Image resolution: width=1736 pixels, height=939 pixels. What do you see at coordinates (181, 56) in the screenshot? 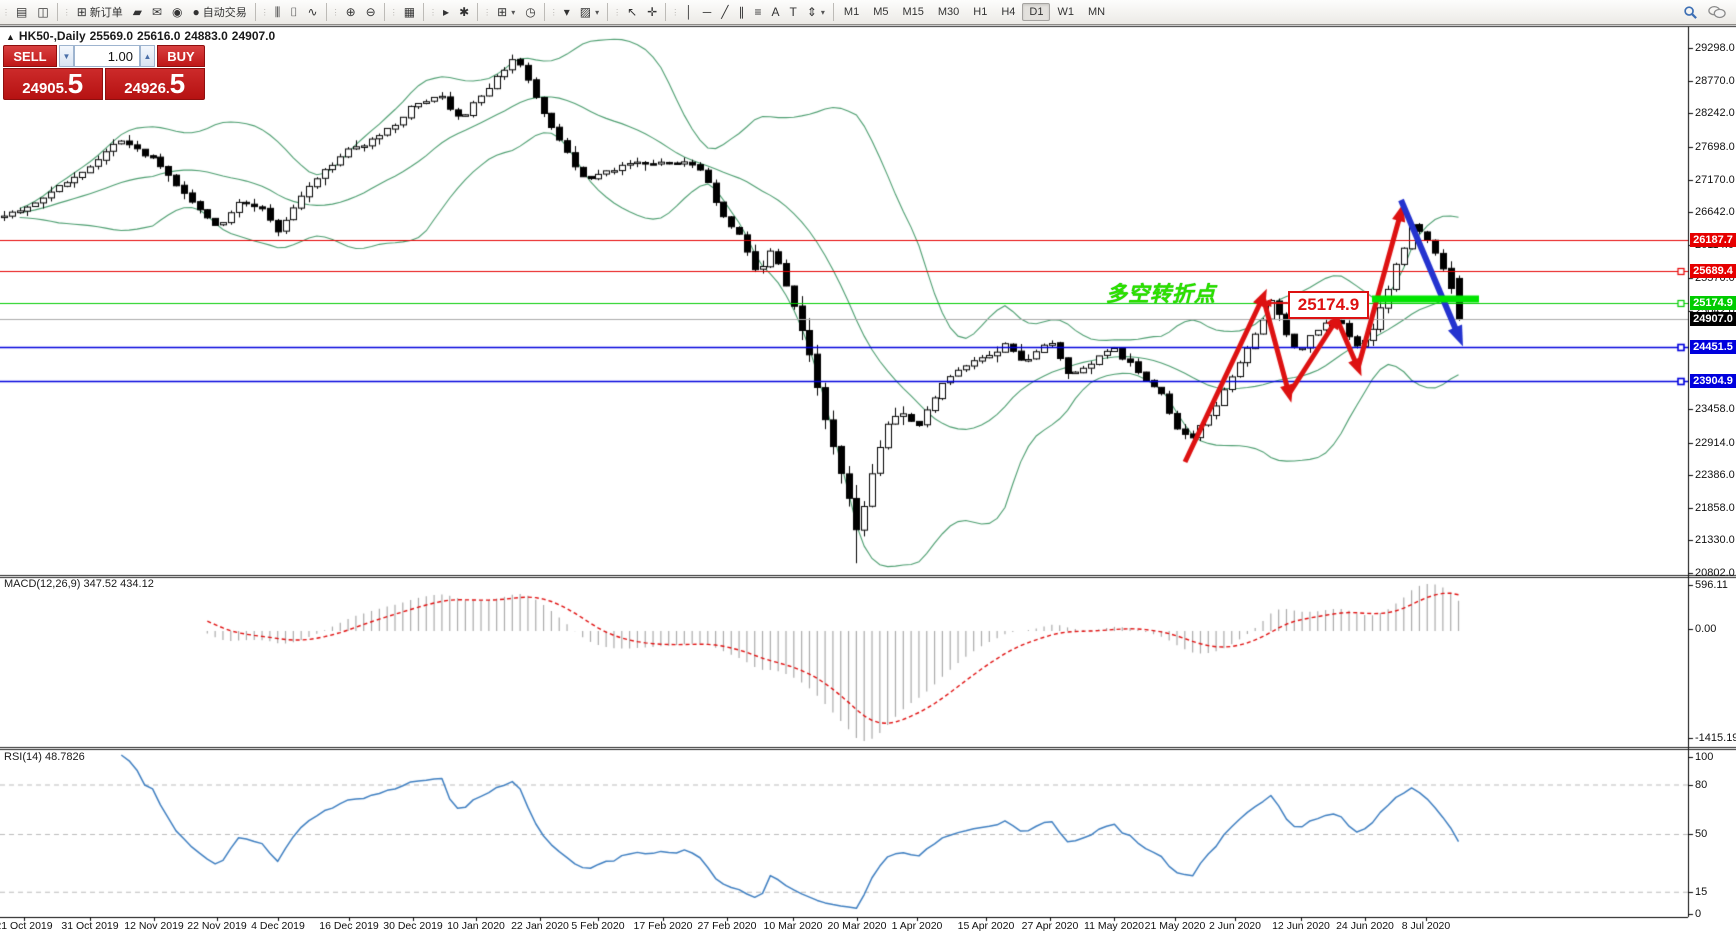
I see `buy-button: BUY` at bounding box center [181, 56].